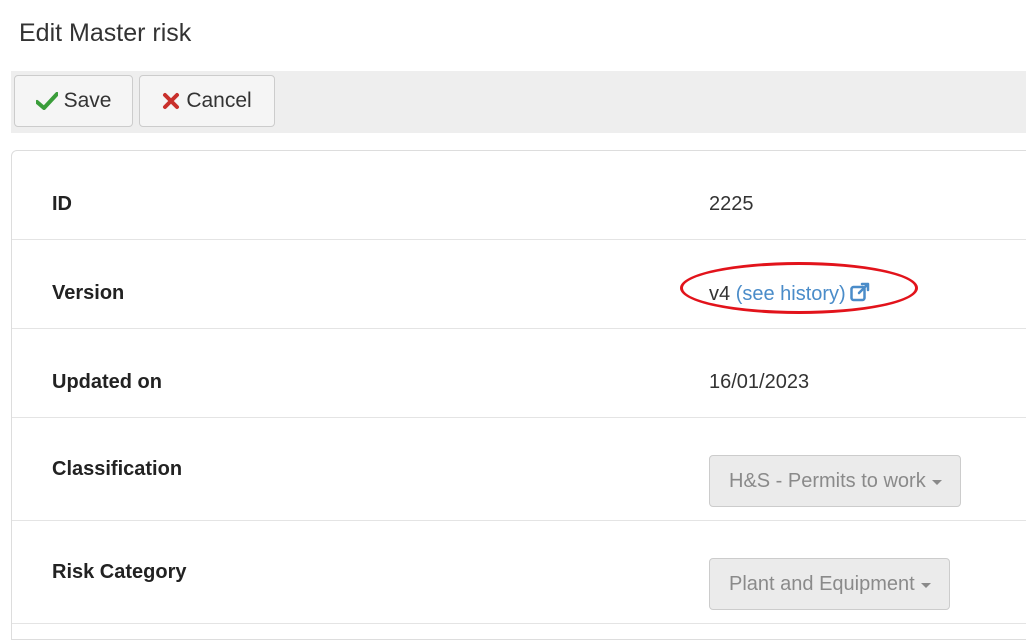 The width and height of the screenshot is (1026, 640). Describe the element at coordinates (171, 101) in the screenshot. I see `x-icon` at that location.